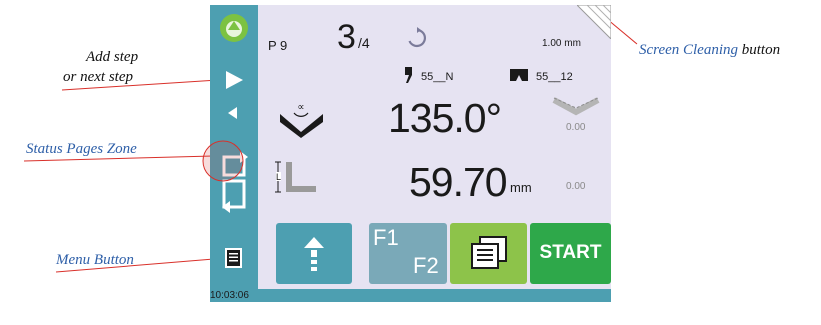  I want to click on start-button: START, so click(570, 253).